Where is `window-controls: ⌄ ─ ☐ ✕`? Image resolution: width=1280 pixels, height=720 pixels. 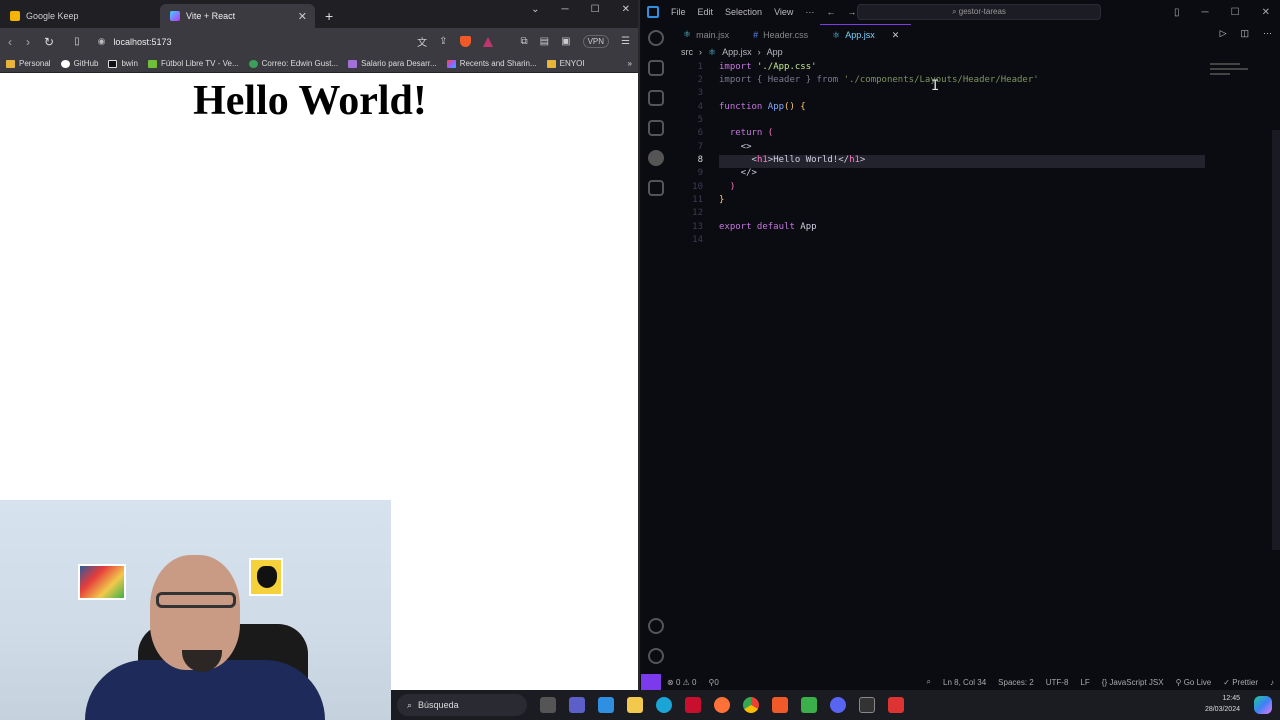 window-controls: ⌄ ─ ☐ ✕ is located at coordinates (580, 9).